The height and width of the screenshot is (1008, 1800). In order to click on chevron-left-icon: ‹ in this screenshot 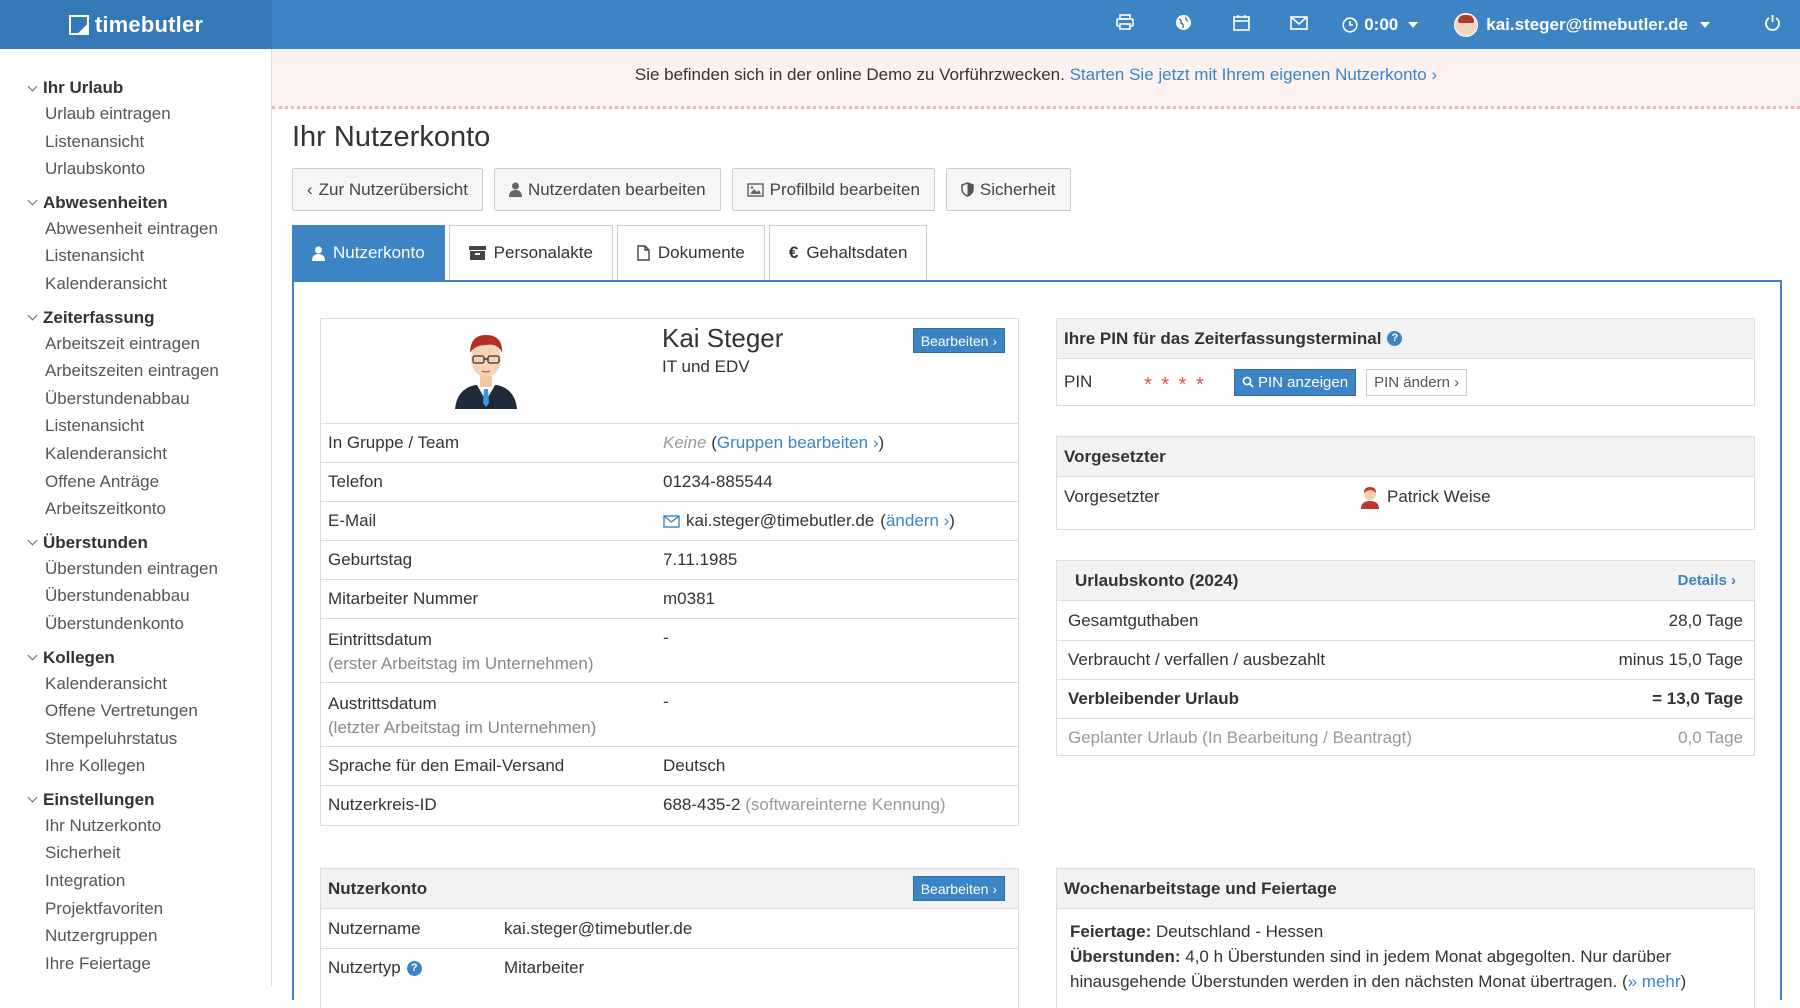, I will do `click(310, 189)`.